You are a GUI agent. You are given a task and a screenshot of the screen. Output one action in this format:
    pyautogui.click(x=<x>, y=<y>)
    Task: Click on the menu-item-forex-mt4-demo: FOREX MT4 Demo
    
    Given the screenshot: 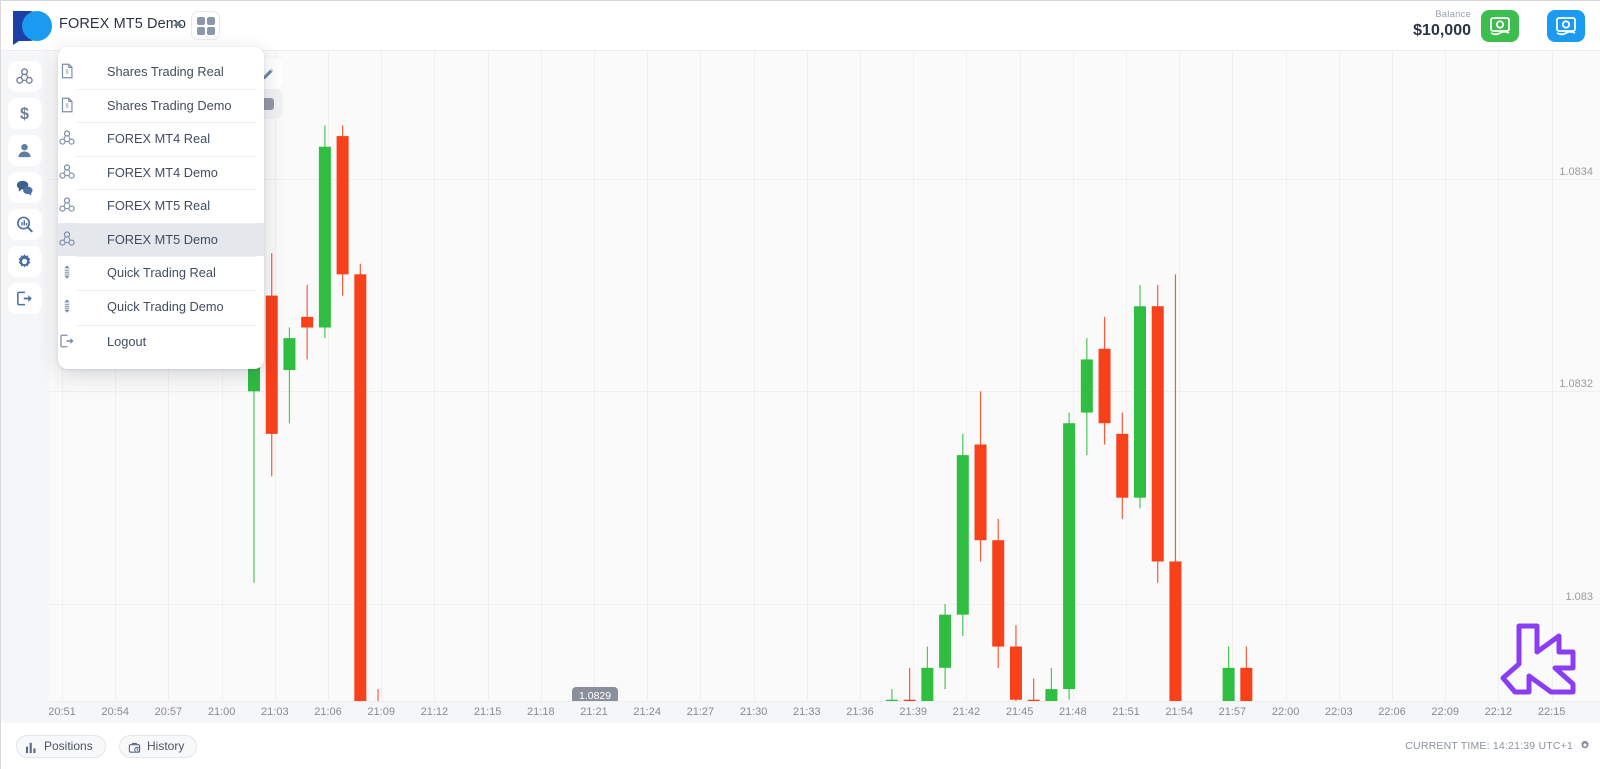 What is the action you would take?
    pyautogui.click(x=161, y=172)
    